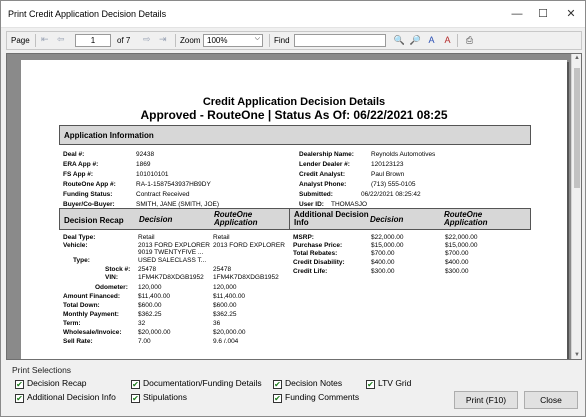 This screenshot has width=586, height=417. What do you see at coordinates (150, 314) in the screenshot?
I see `recap-decision-value: $362.25` at bounding box center [150, 314].